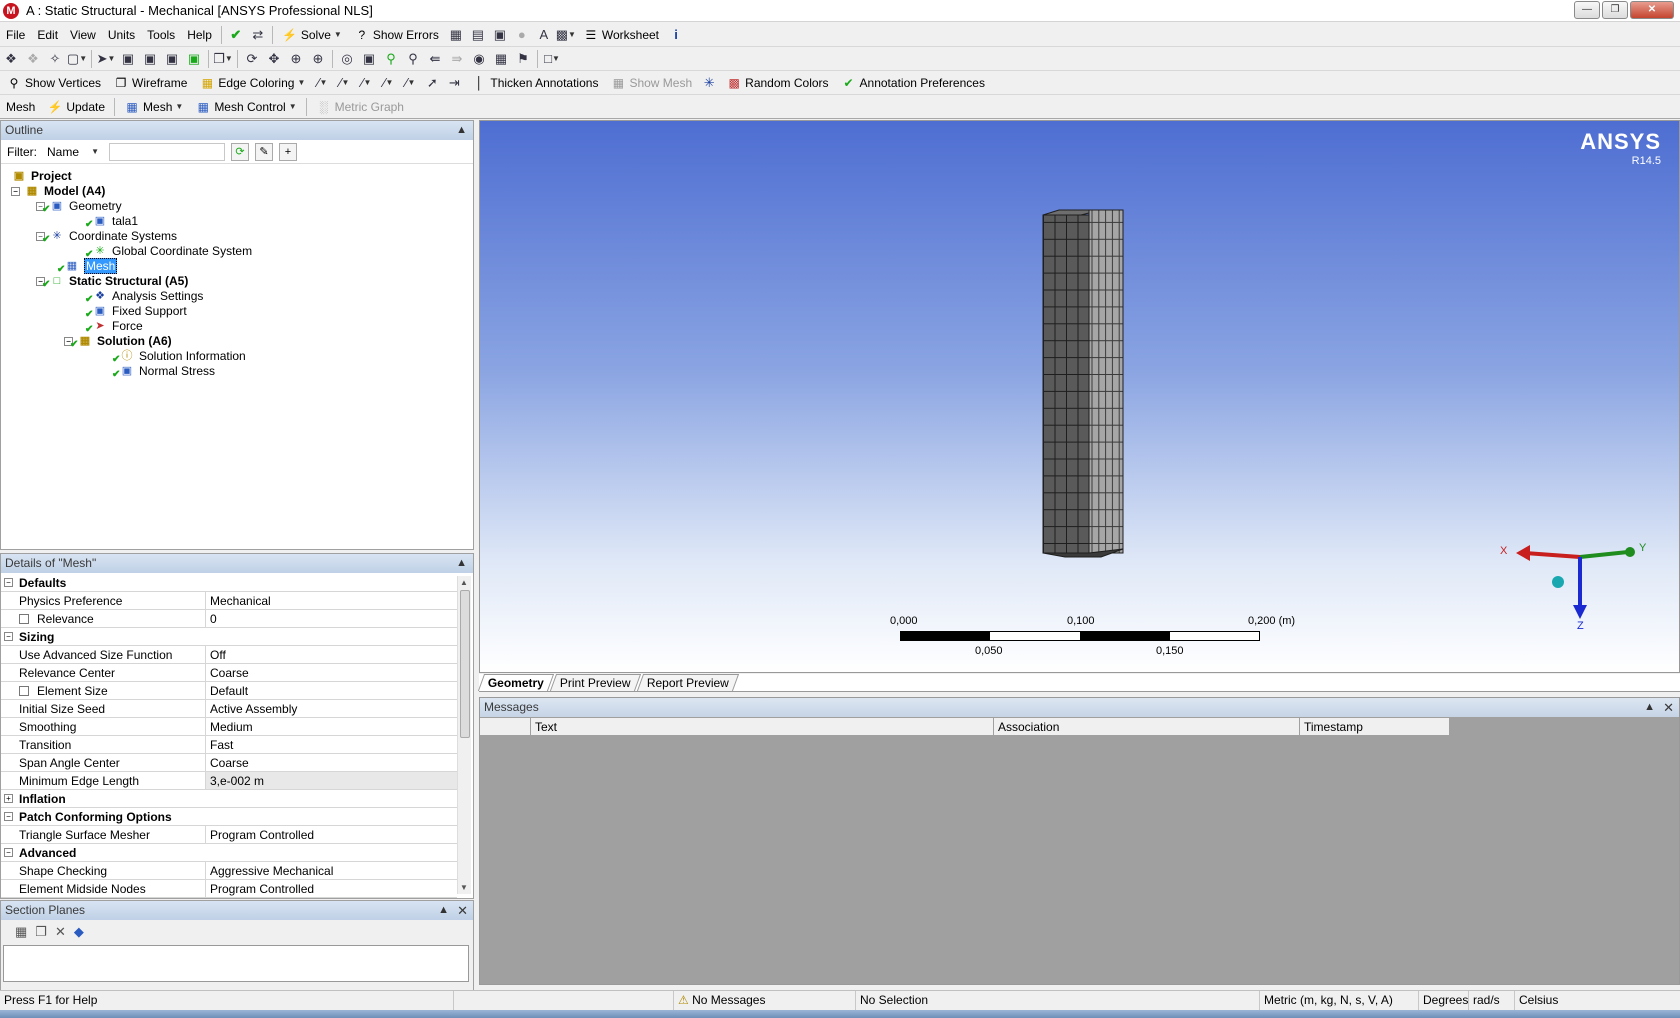 This screenshot has width=1680, height=1018. I want to click on axis-triad-icon: ✳, so click(709, 83).